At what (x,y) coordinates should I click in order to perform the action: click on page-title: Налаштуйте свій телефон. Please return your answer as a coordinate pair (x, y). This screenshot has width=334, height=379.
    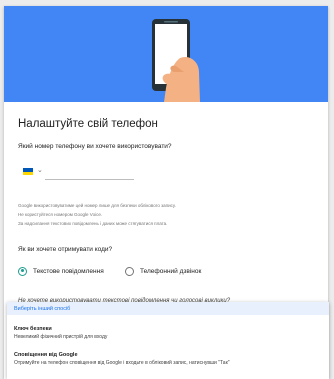
    Looking at the image, I should click on (88, 124).